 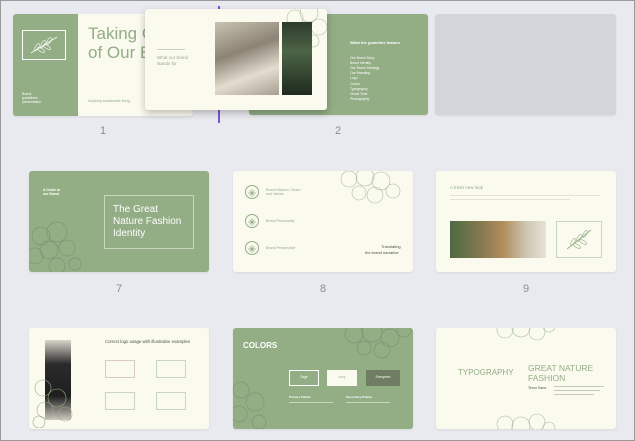 I want to click on slide-number-7: 7, so click(x=119, y=289).